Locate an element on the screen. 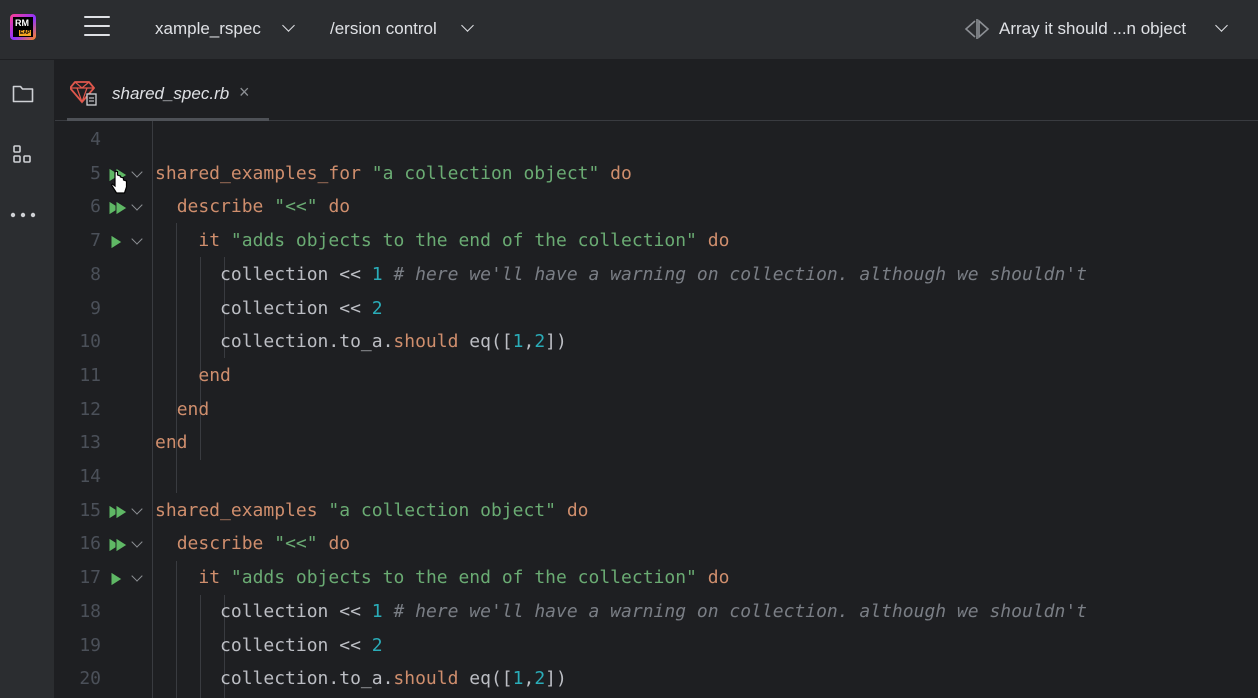  editor-tab-bar: shared_spec.rb × is located at coordinates (656, 90).